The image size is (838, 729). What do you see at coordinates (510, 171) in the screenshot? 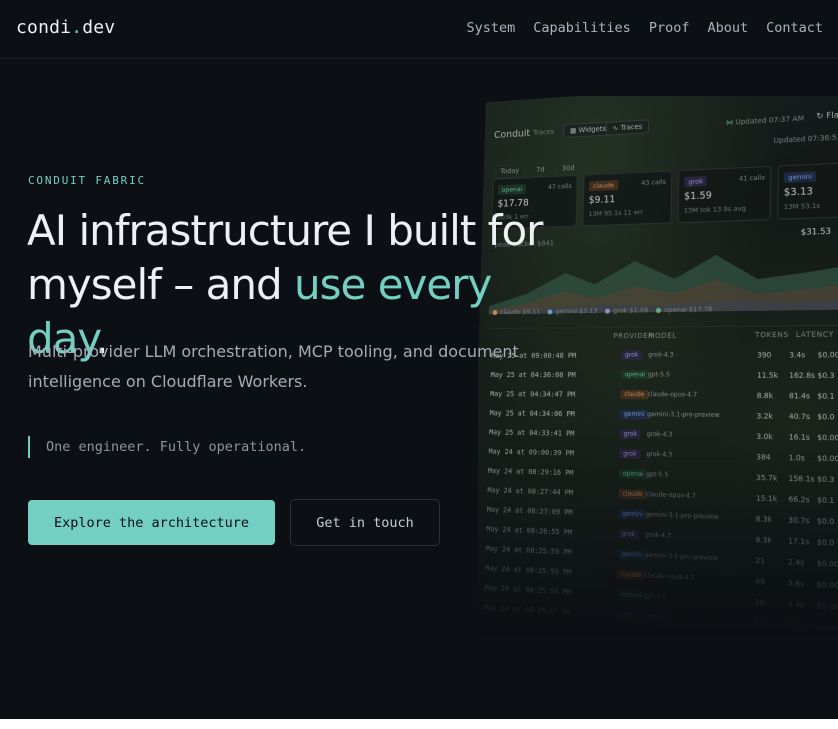
I see `range-today: Today` at bounding box center [510, 171].